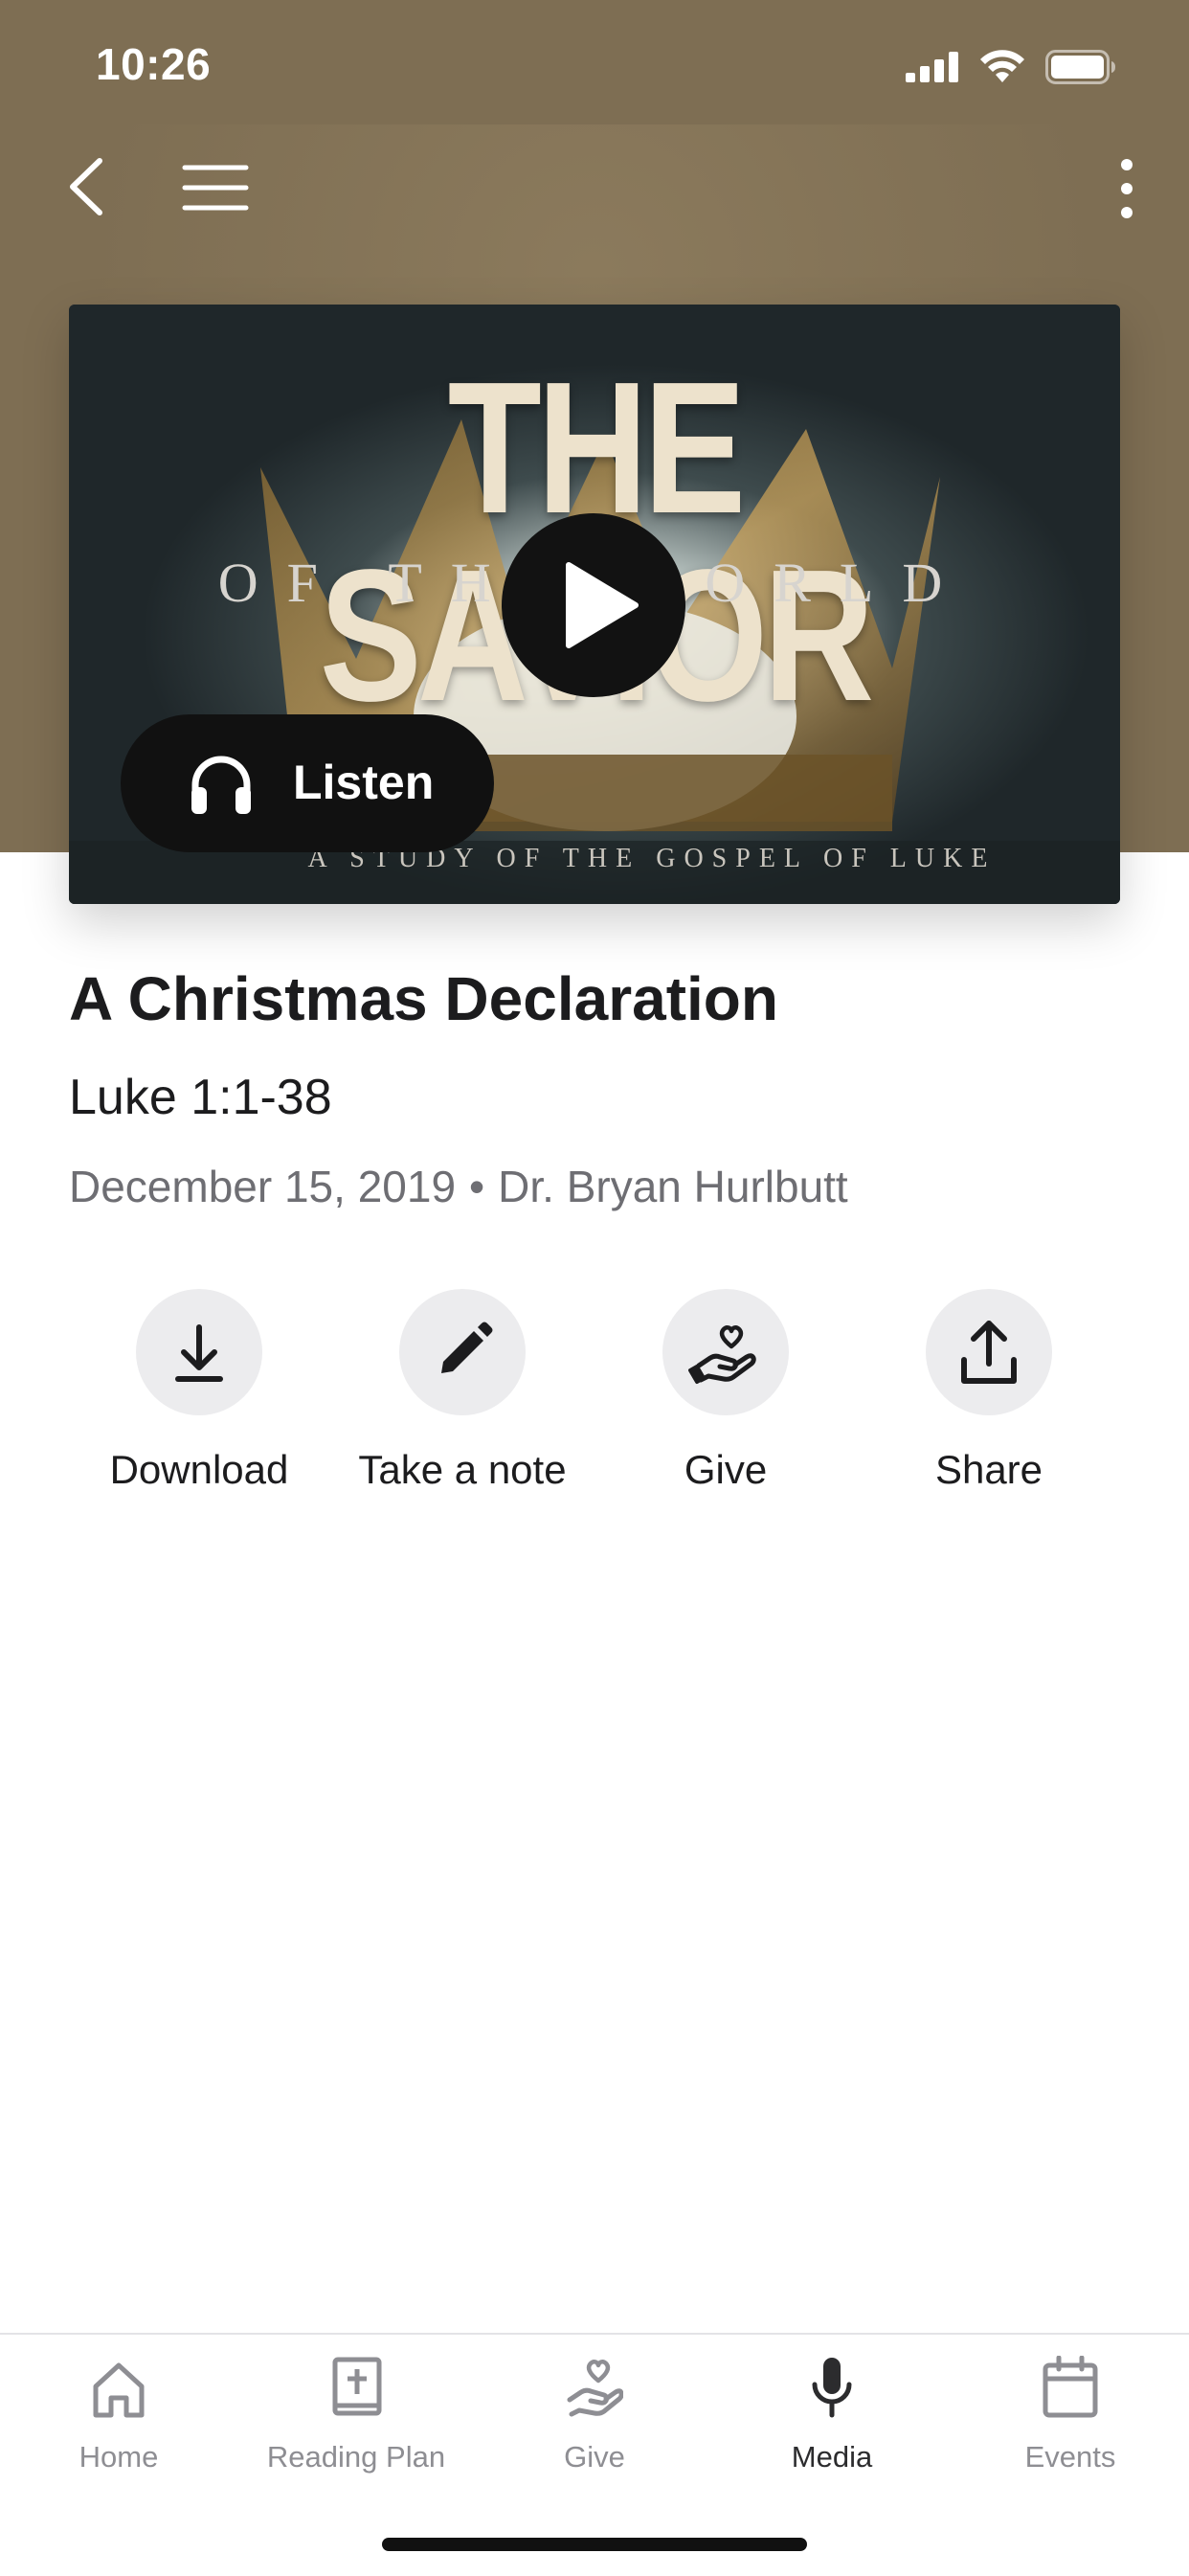 The height and width of the screenshot is (2576, 1189). I want to click on home-icon, so click(119, 2390).